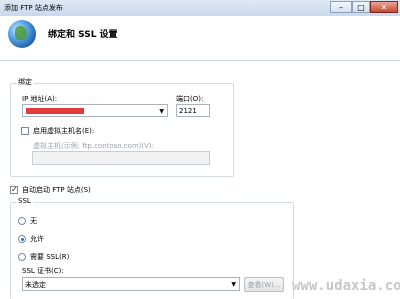  Describe the element at coordinates (43, 271) in the screenshot. I see `ssl-cert-label: SSL 证书(C):` at that location.